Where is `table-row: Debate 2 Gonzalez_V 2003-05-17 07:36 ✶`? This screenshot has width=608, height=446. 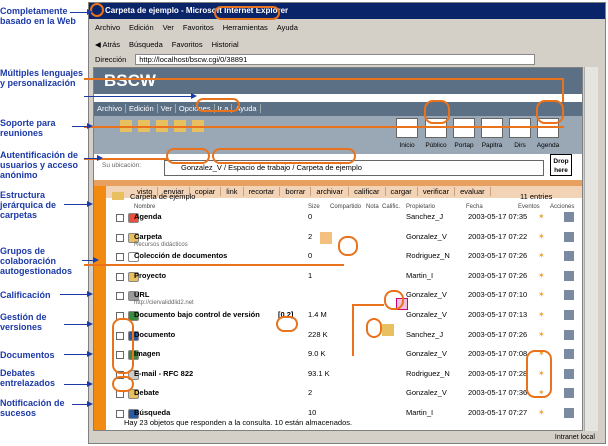 table-row: Debate 2 Gonzalez_V 2003-05-17 07:36 ✶ is located at coordinates (344, 394).